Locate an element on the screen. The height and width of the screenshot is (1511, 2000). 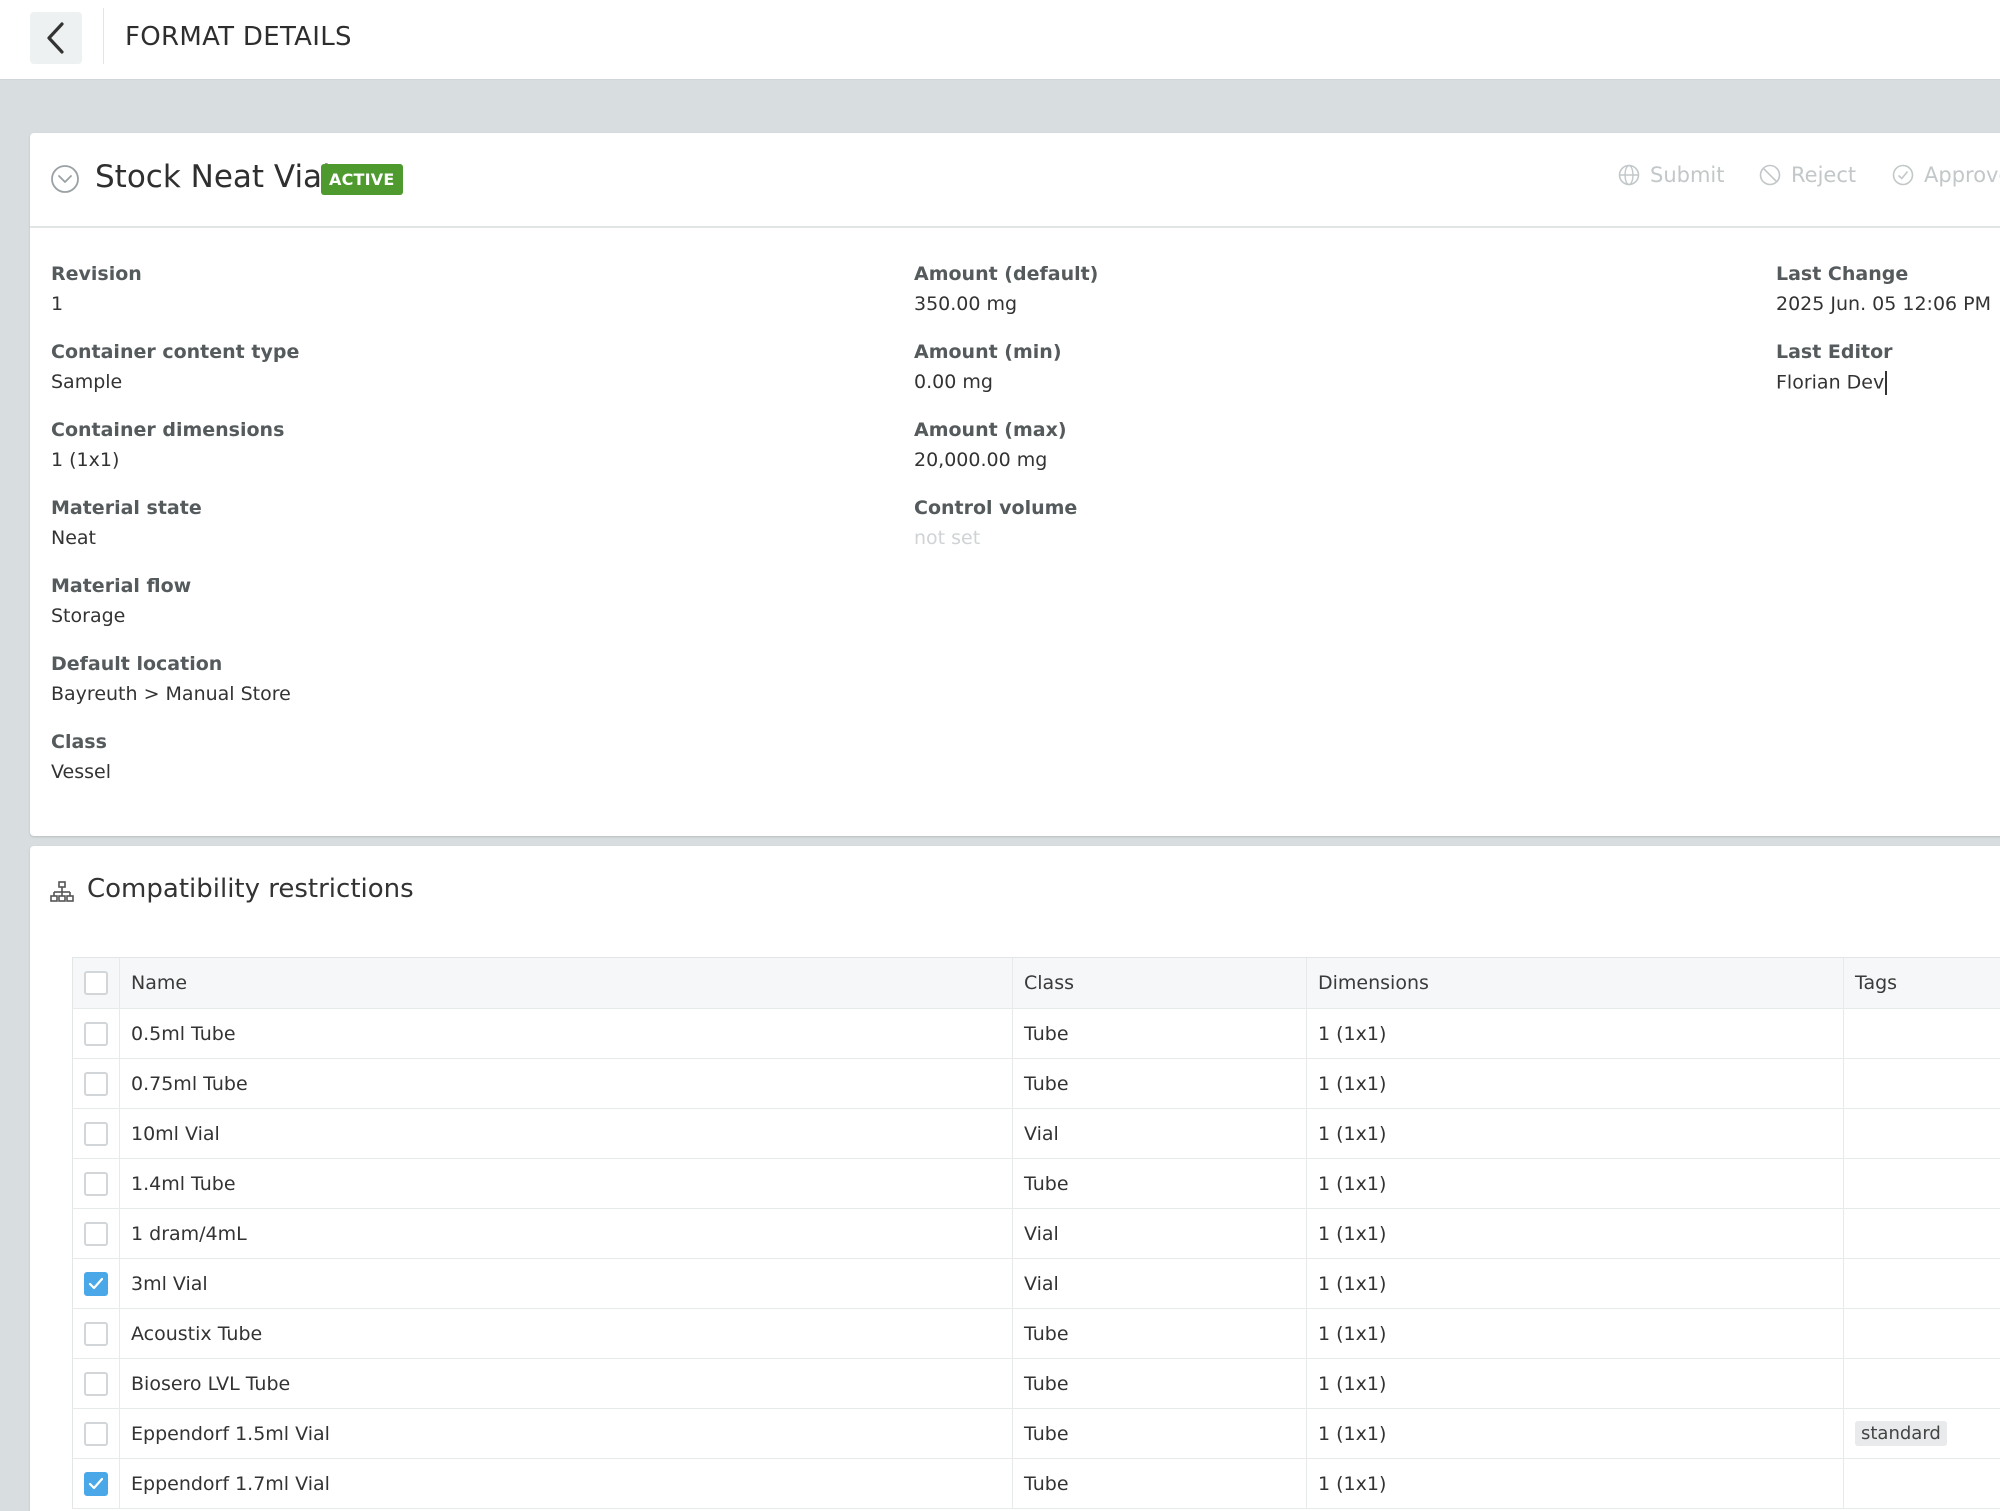
cell-name: Acoustix Tube is located at coordinates (566, 1333).